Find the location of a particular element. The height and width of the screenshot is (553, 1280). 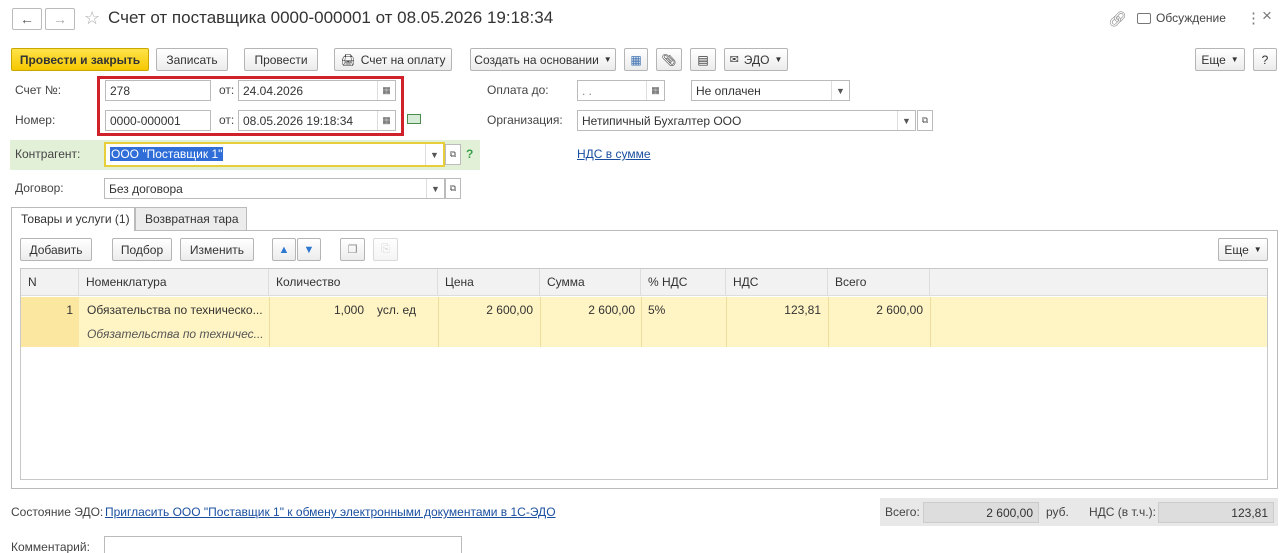

vat-in-sum-link: НДС в сумме is located at coordinates (614, 154).